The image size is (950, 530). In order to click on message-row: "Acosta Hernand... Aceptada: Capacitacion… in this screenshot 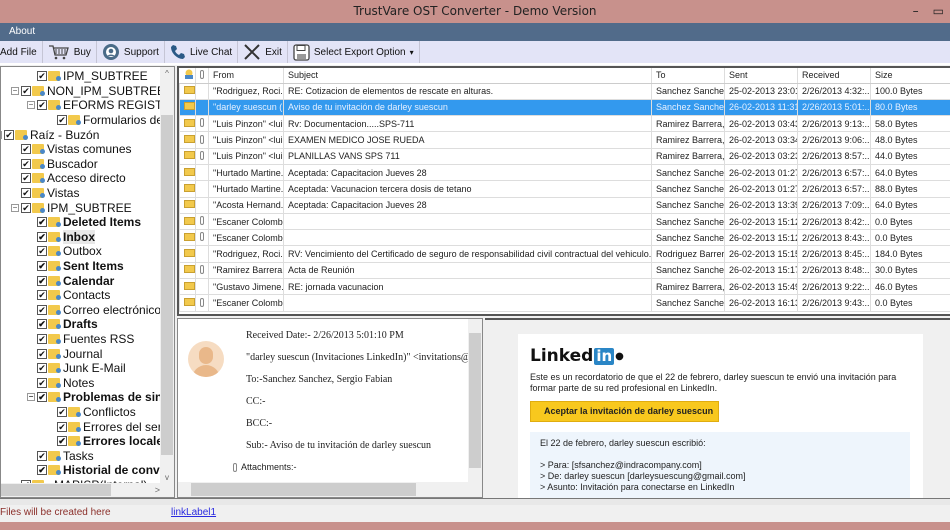, I will do `click(564, 205)`.